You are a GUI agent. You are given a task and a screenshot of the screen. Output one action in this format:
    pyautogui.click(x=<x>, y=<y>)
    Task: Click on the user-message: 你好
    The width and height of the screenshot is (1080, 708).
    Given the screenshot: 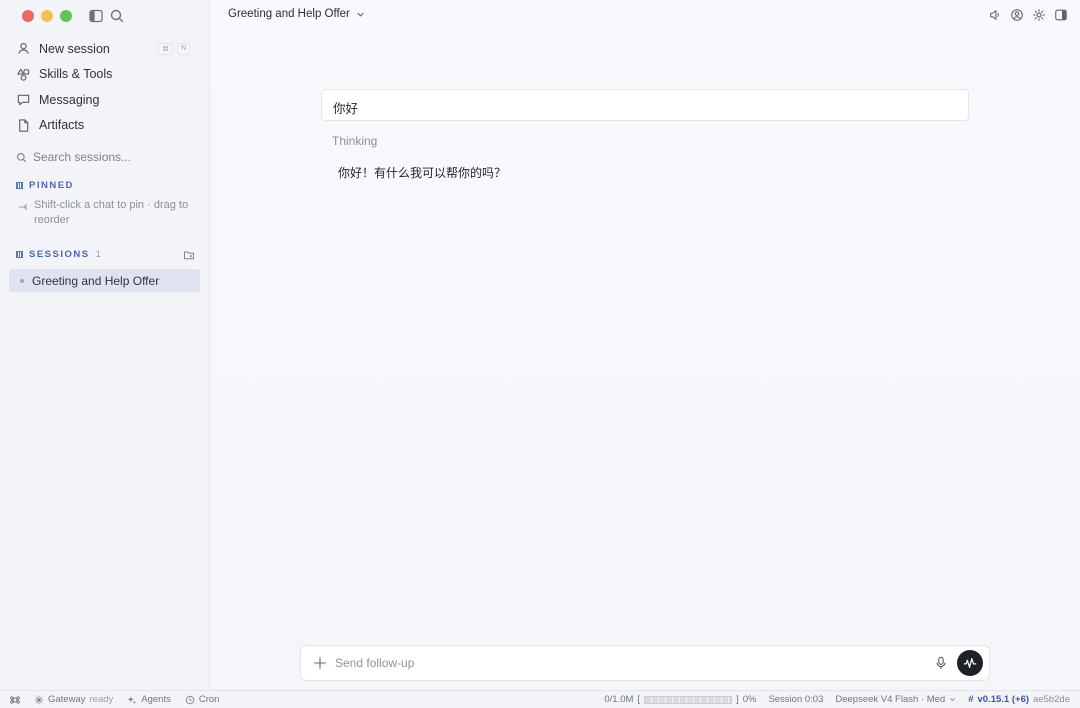 What is the action you would take?
    pyautogui.click(x=645, y=105)
    